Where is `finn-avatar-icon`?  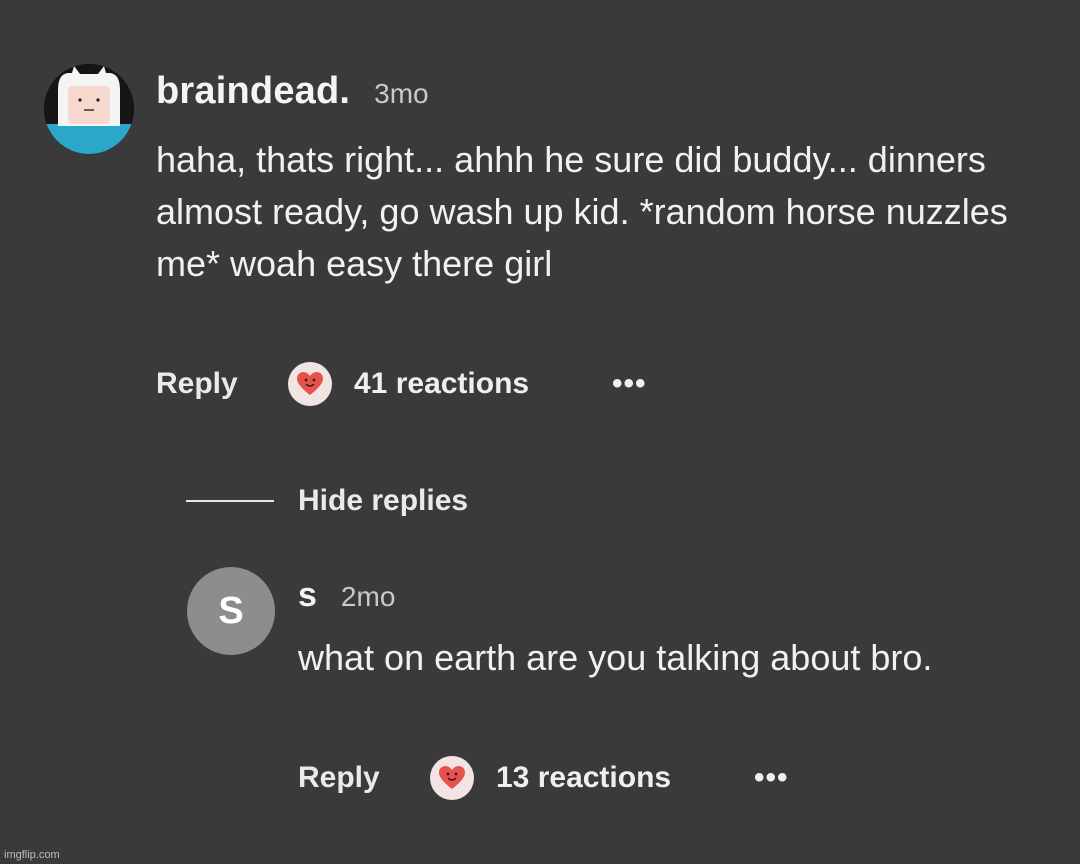
finn-avatar-icon is located at coordinates (89, 109).